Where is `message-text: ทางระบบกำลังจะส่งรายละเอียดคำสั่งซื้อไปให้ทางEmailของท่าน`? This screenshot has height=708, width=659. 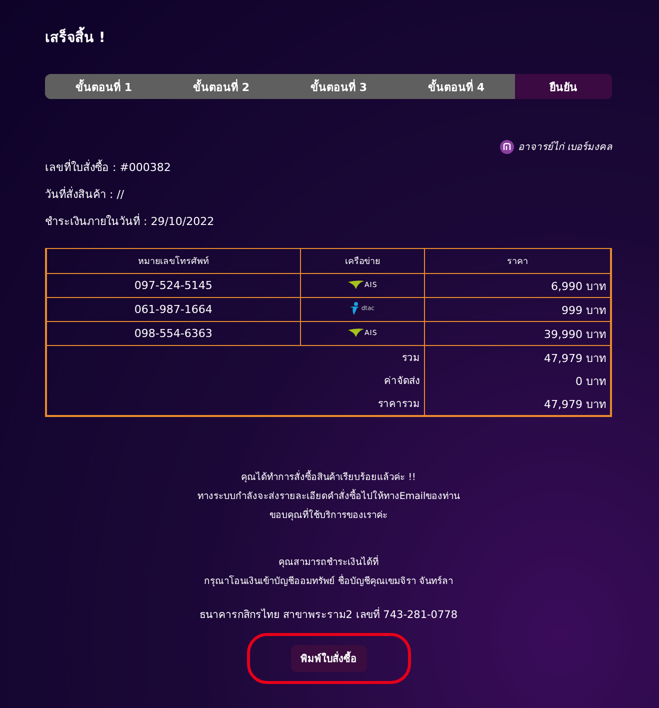 message-text: ทางระบบกำลังจะส่งรายละเอียดคำสั่งซื้อไปให้ทางEmailของท่าน is located at coordinates (328, 495).